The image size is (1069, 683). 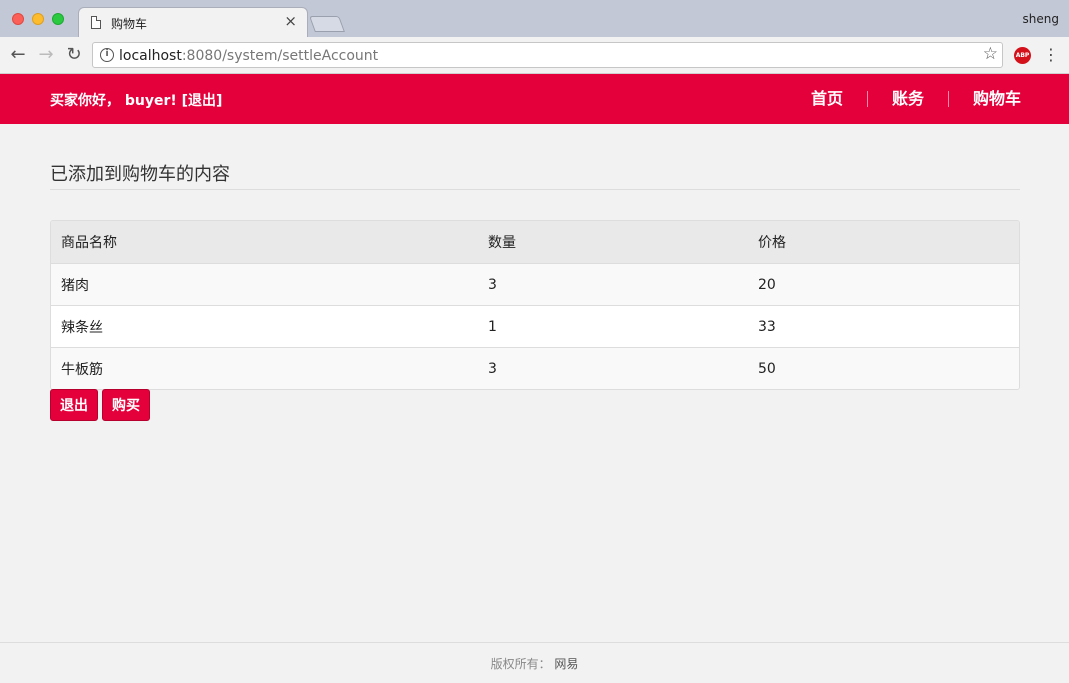 What do you see at coordinates (767, 326) in the screenshot?
I see `product-price: 33` at bounding box center [767, 326].